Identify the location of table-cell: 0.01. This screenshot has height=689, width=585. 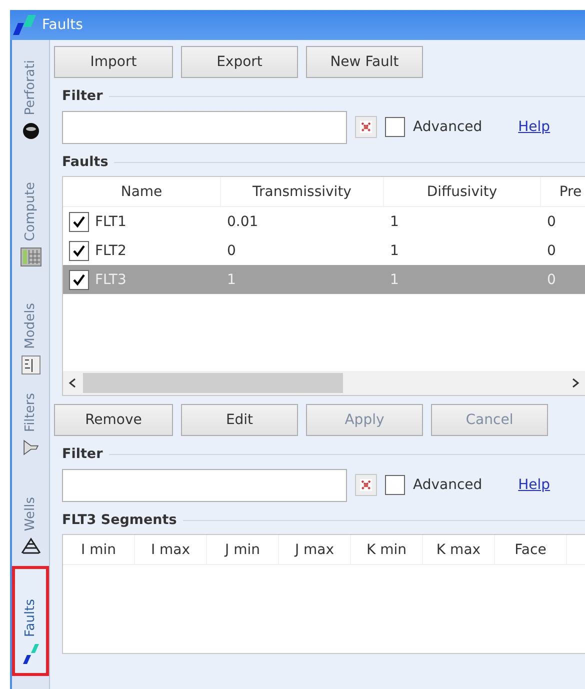
(242, 222).